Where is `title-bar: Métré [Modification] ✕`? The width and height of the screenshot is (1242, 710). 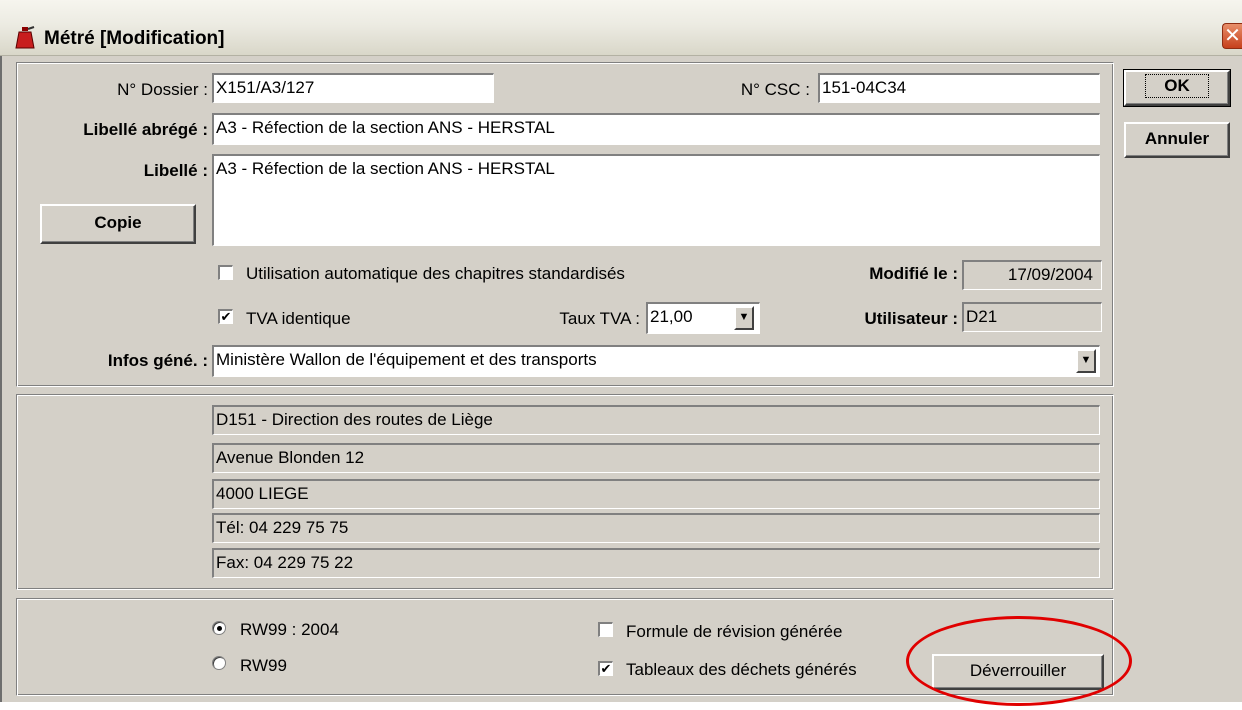
title-bar: Métré [Modification] ✕ is located at coordinates (621, 28).